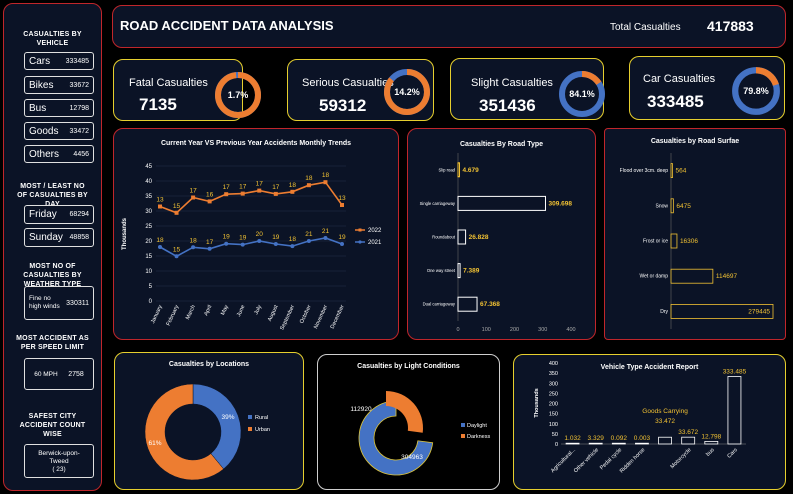 This screenshot has width=793, height=494. I want to click on page-title: ROAD ACCIDENT DATA ANALYSIS, so click(227, 25).